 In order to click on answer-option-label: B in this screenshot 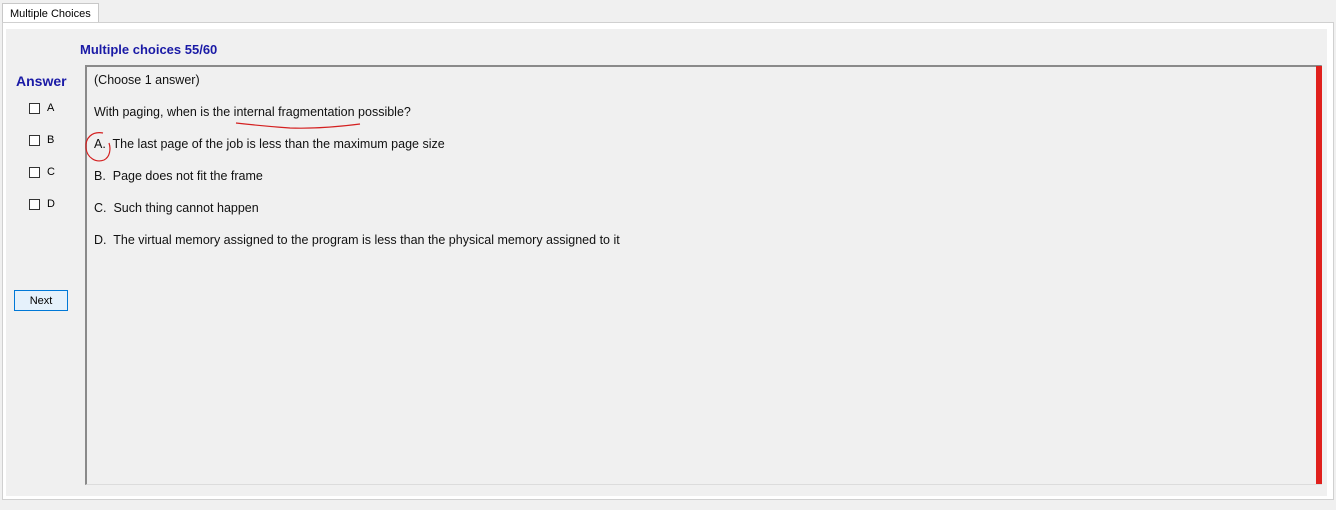, I will do `click(51, 140)`.